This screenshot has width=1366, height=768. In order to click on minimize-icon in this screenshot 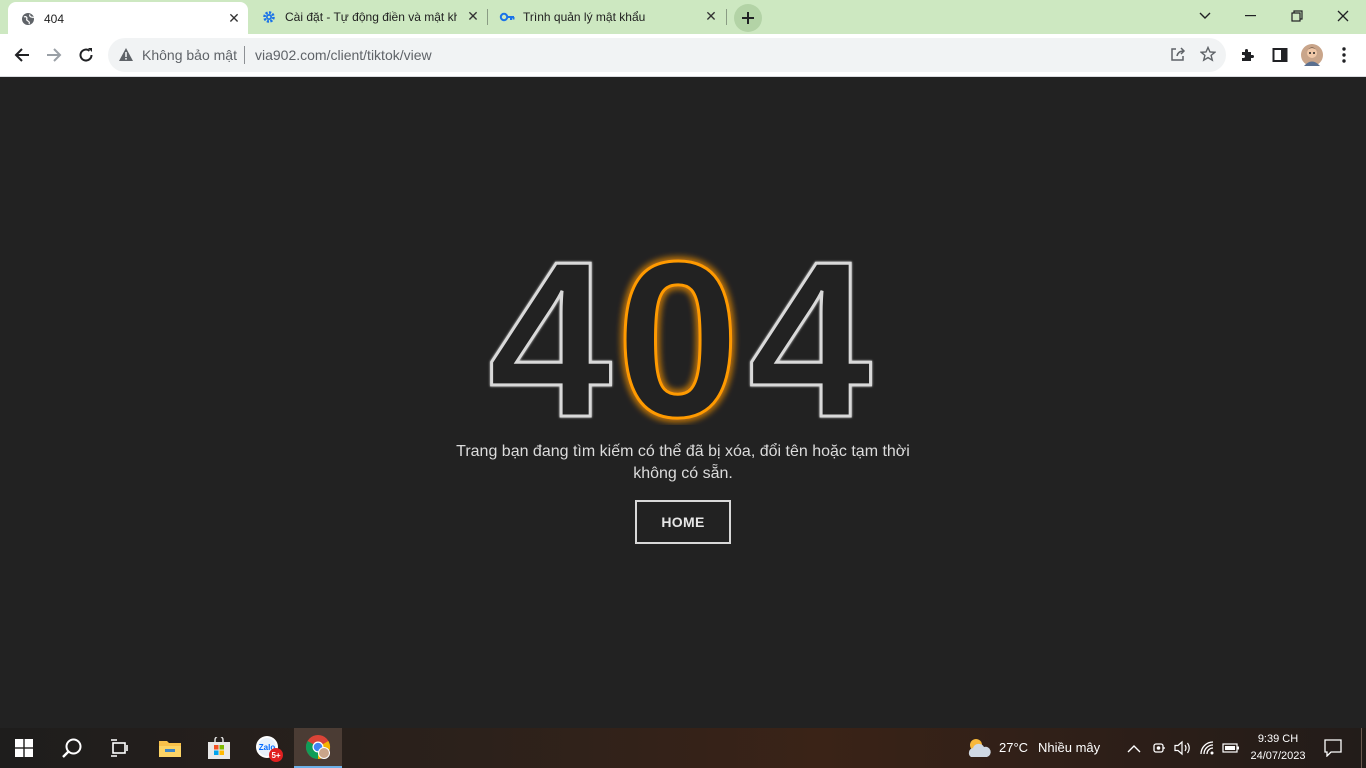, I will do `click(1250, 16)`.